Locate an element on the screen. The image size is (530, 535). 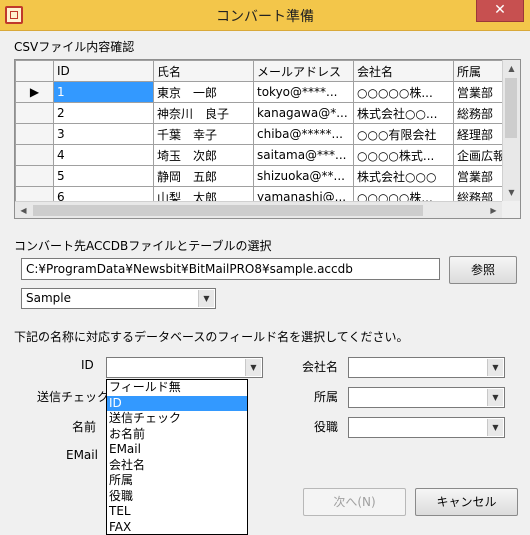
browse-button: 参照 is located at coordinates (483, 270).